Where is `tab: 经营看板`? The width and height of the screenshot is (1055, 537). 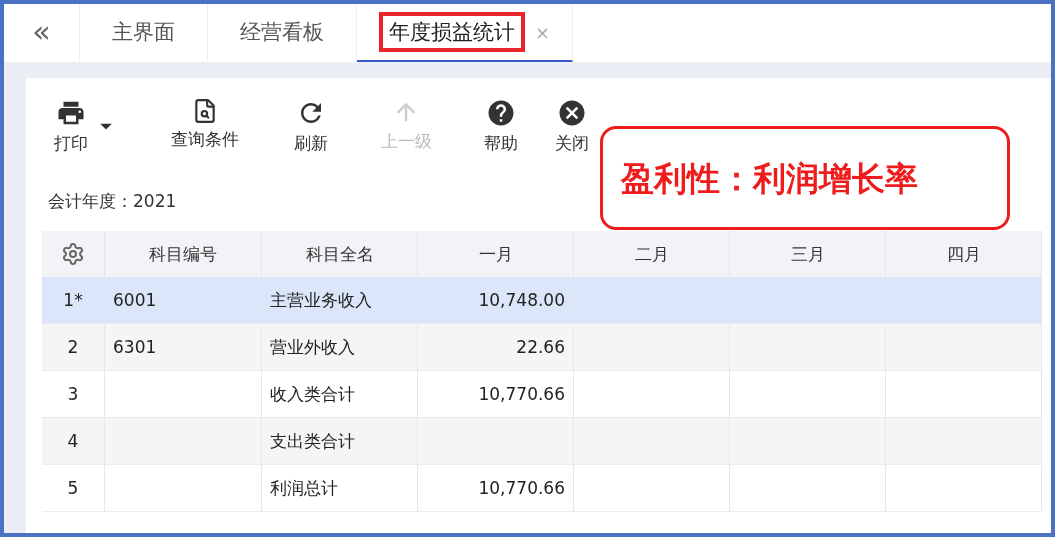
tab: 经营看板 is located at coordinates (282, 33).